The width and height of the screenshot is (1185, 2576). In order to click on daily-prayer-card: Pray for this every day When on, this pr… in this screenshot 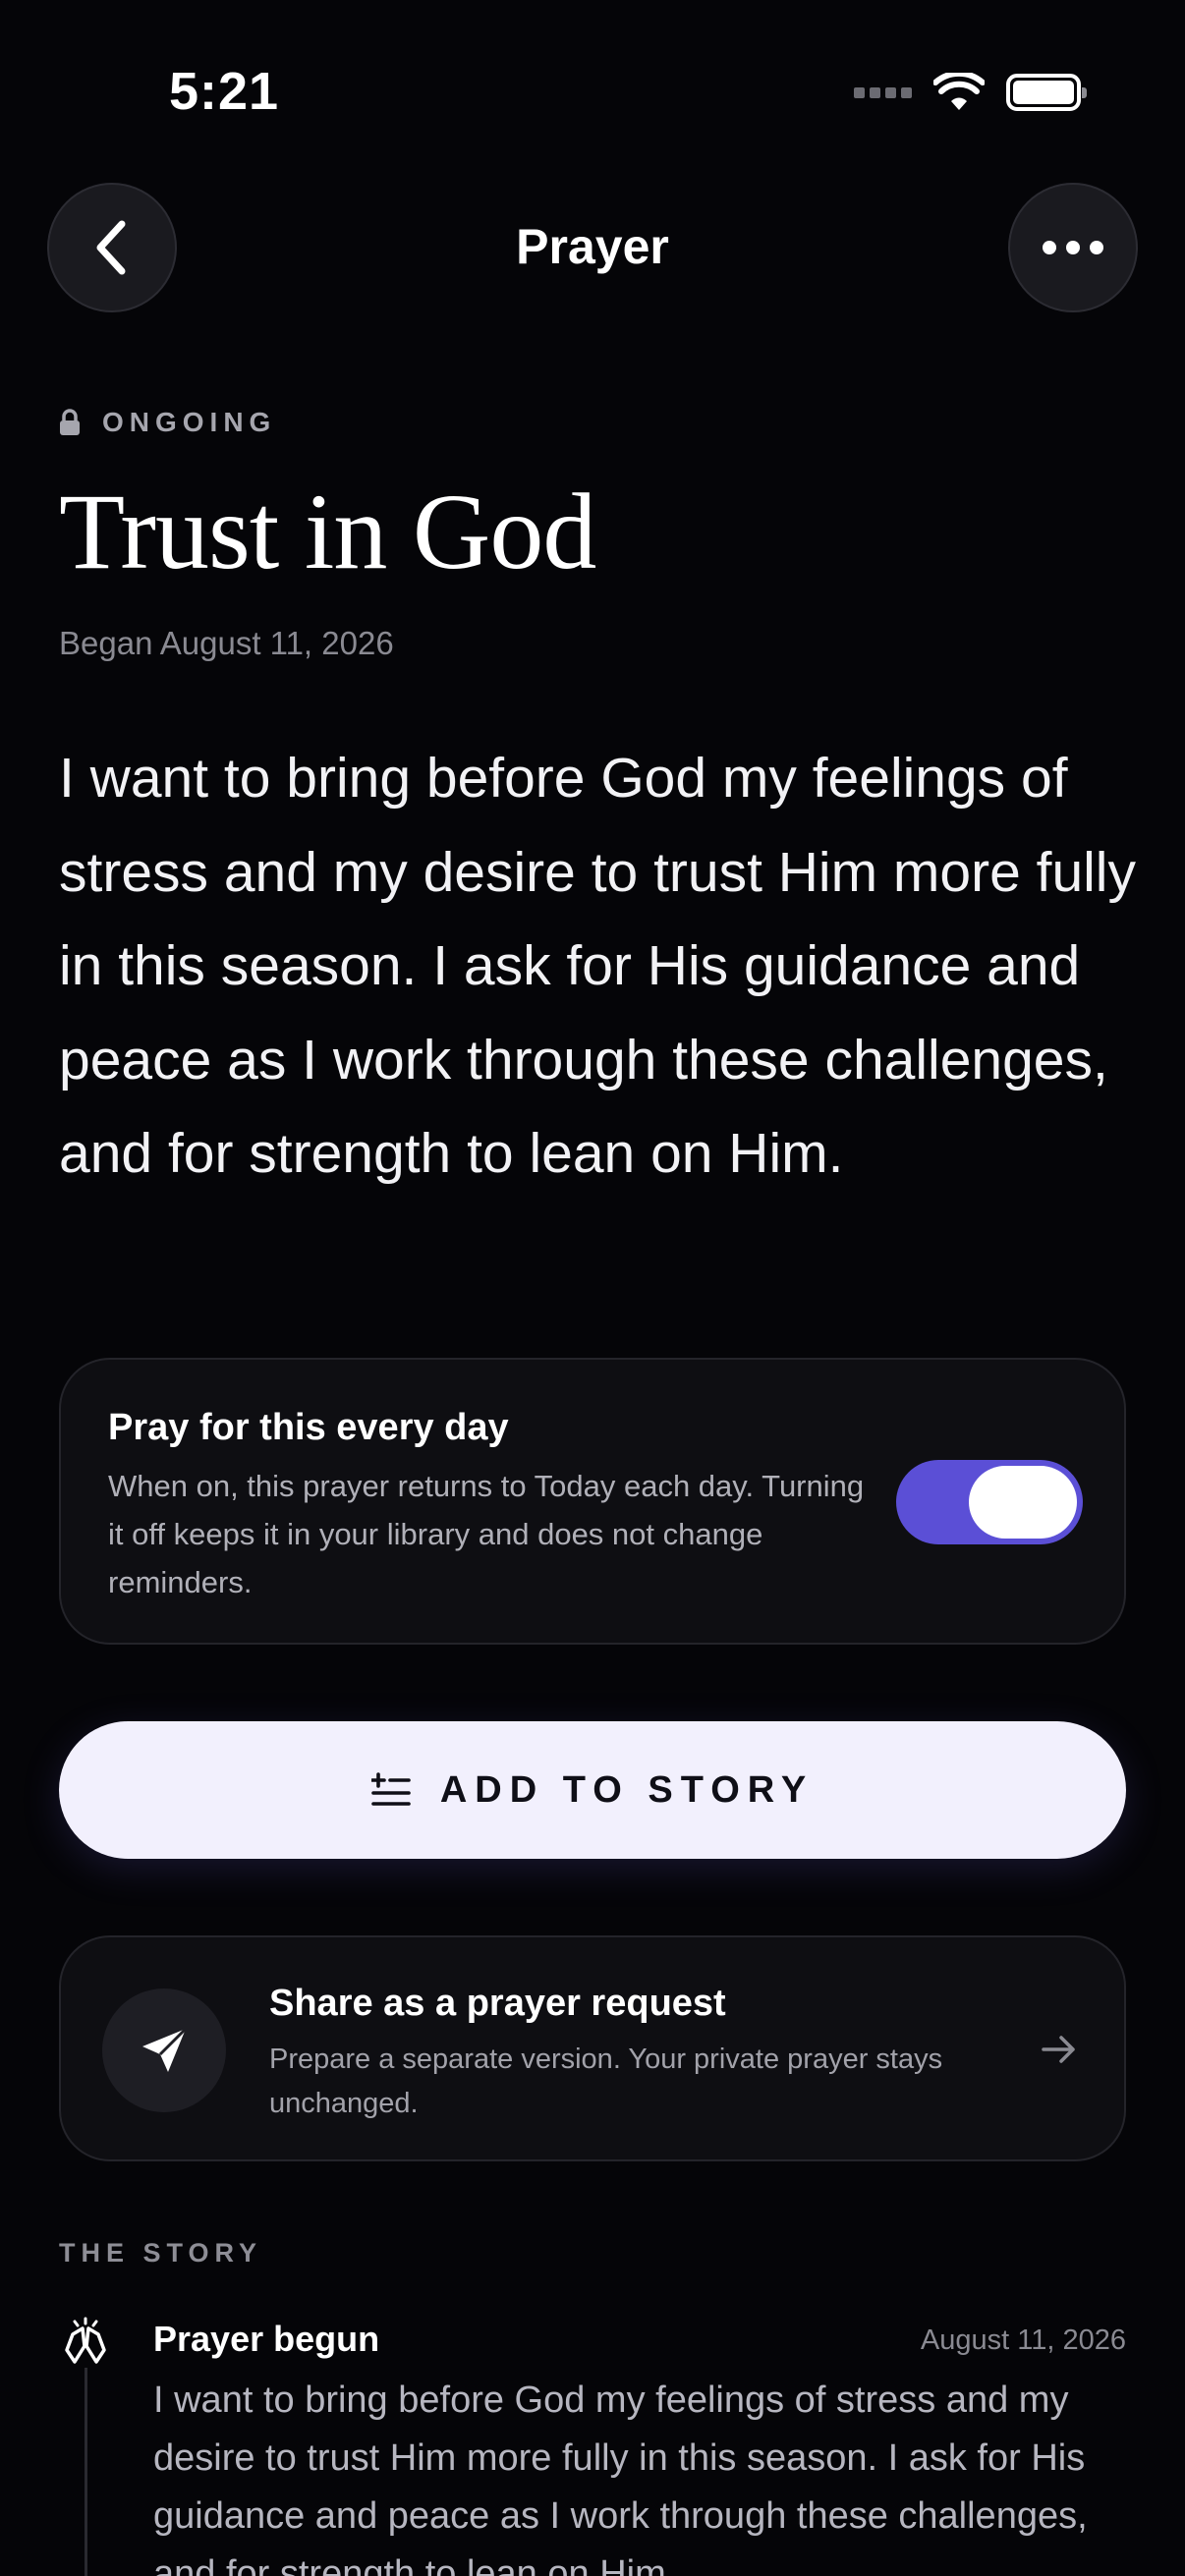, I will do `click(592, 1501)`.